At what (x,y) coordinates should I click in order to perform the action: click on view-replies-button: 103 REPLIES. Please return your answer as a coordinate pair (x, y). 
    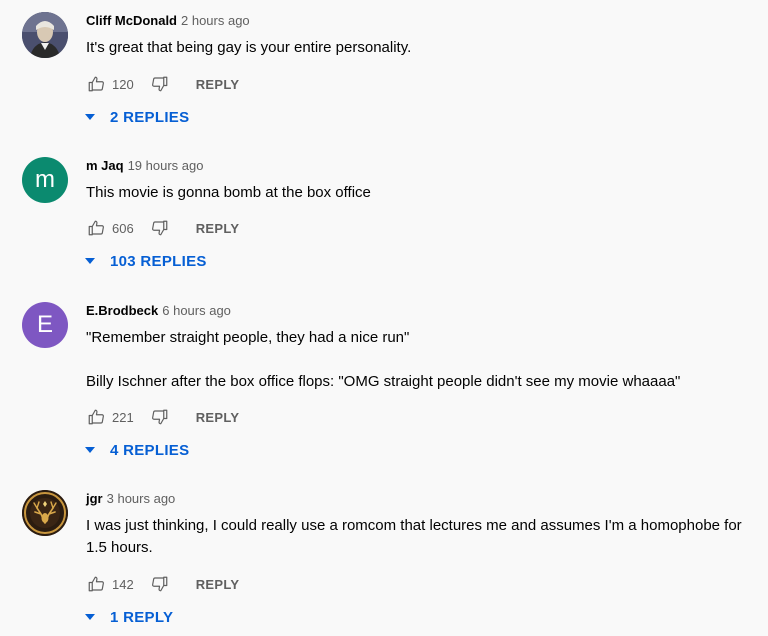
    Looking at the image, I should click on (145, 261).